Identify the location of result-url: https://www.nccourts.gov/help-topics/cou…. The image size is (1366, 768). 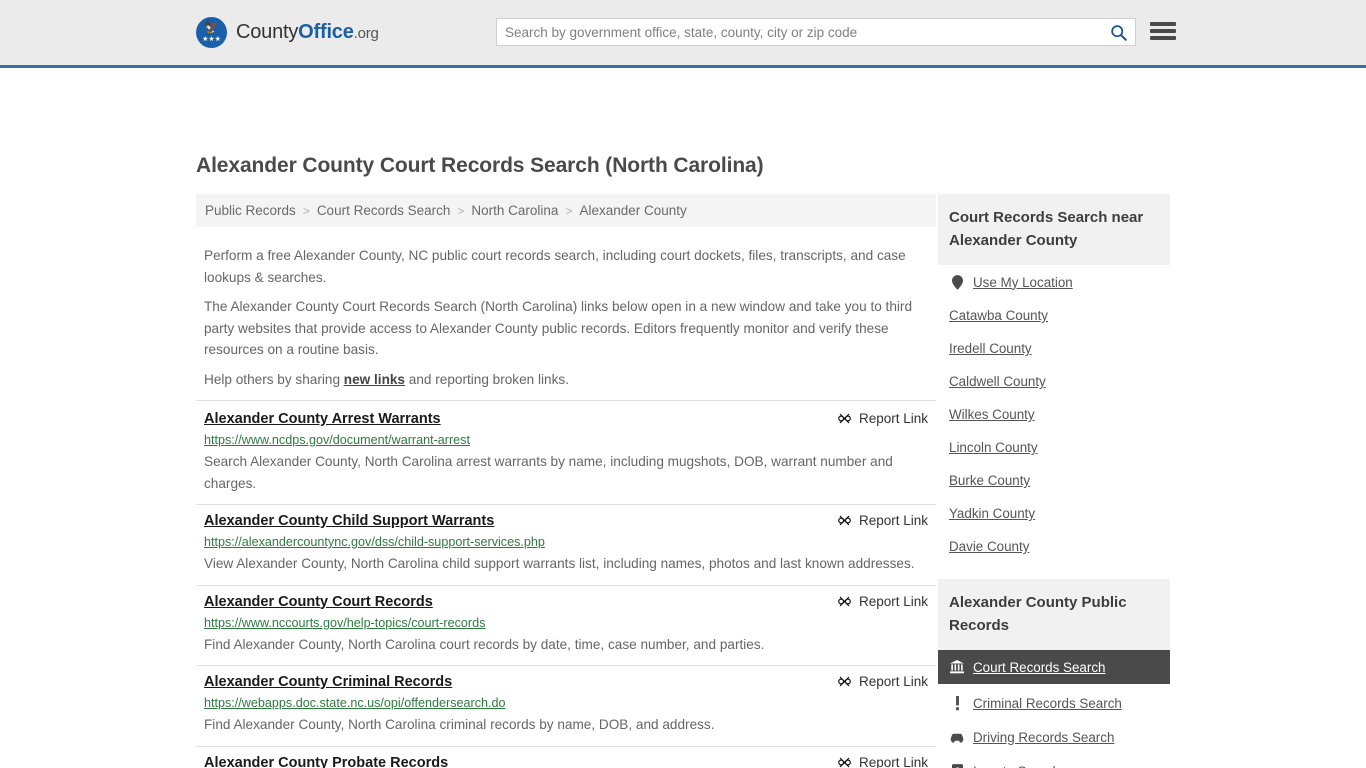
(566, 623).